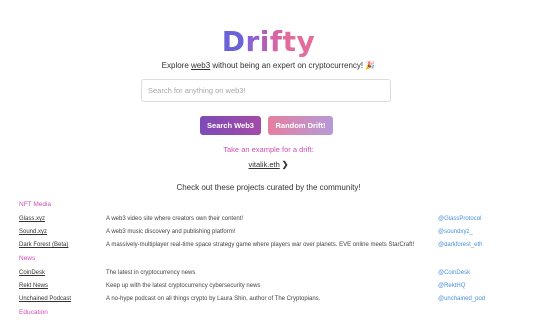  Describe the element at coordinates (306, 41) in the screenshot. I see `logo-letter: y` at that location.